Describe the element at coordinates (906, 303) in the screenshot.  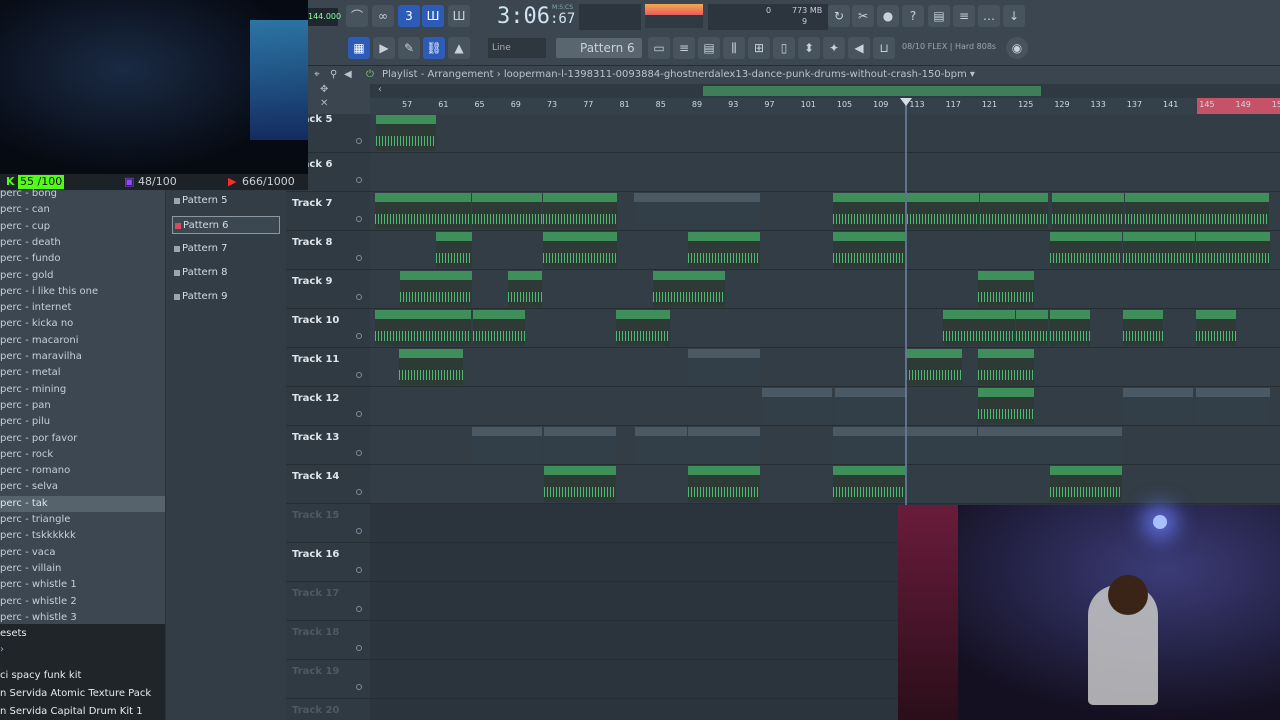
I see `playhead` at that location.